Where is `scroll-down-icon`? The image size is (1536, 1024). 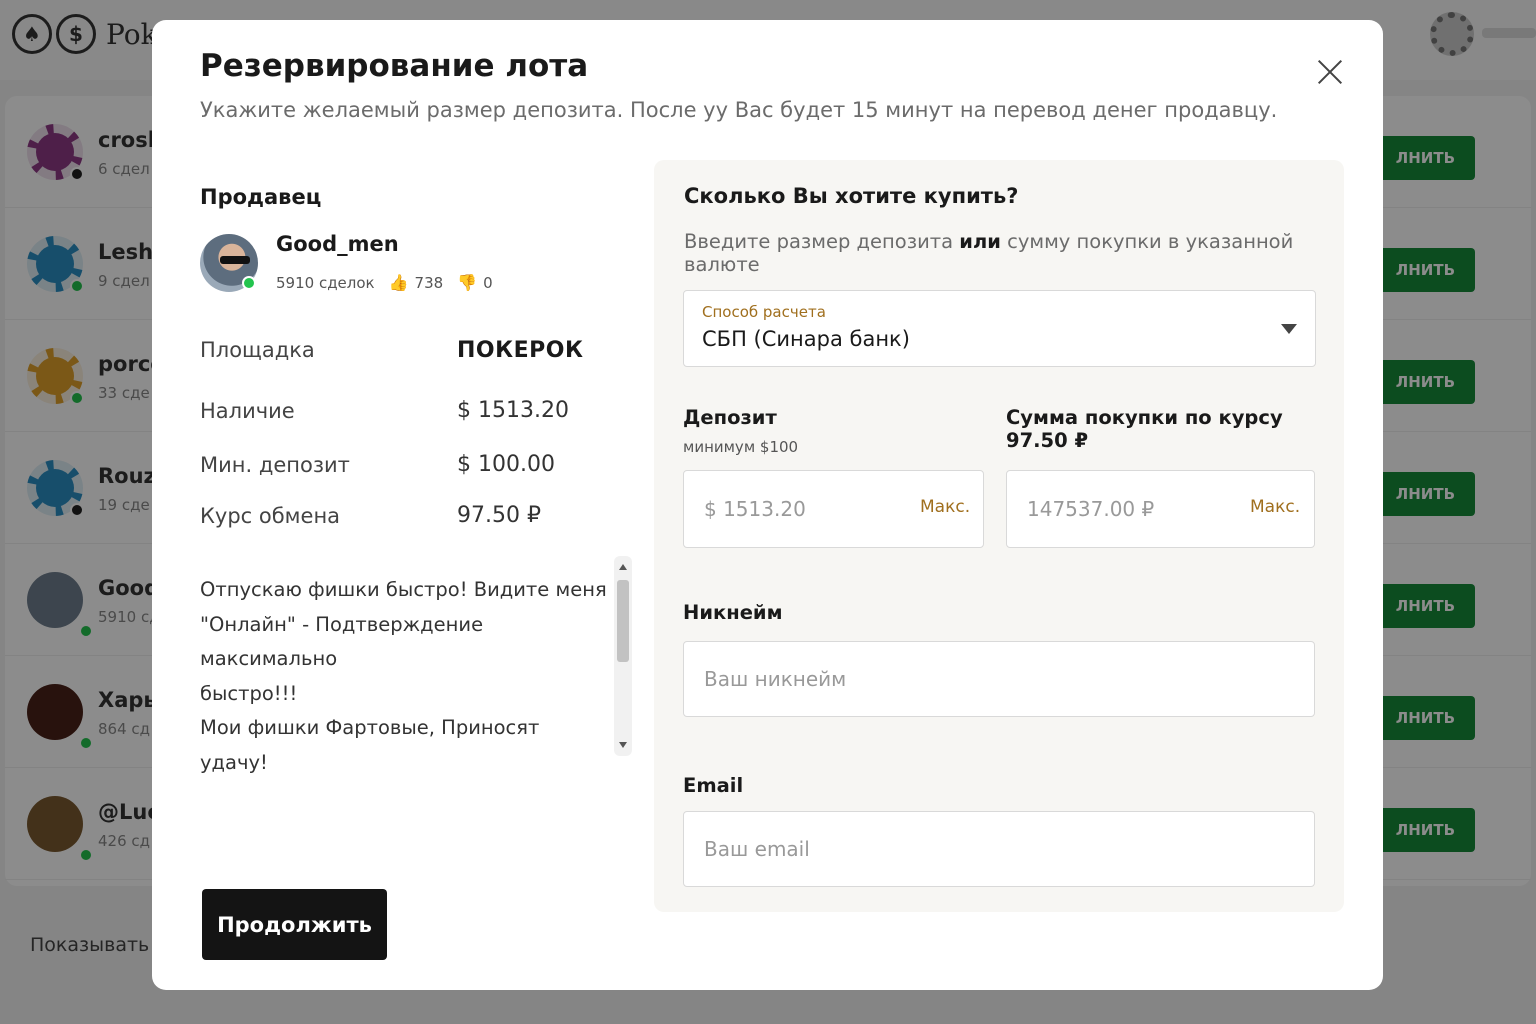 scroll-down-icon is located at coordinates (623, 745).